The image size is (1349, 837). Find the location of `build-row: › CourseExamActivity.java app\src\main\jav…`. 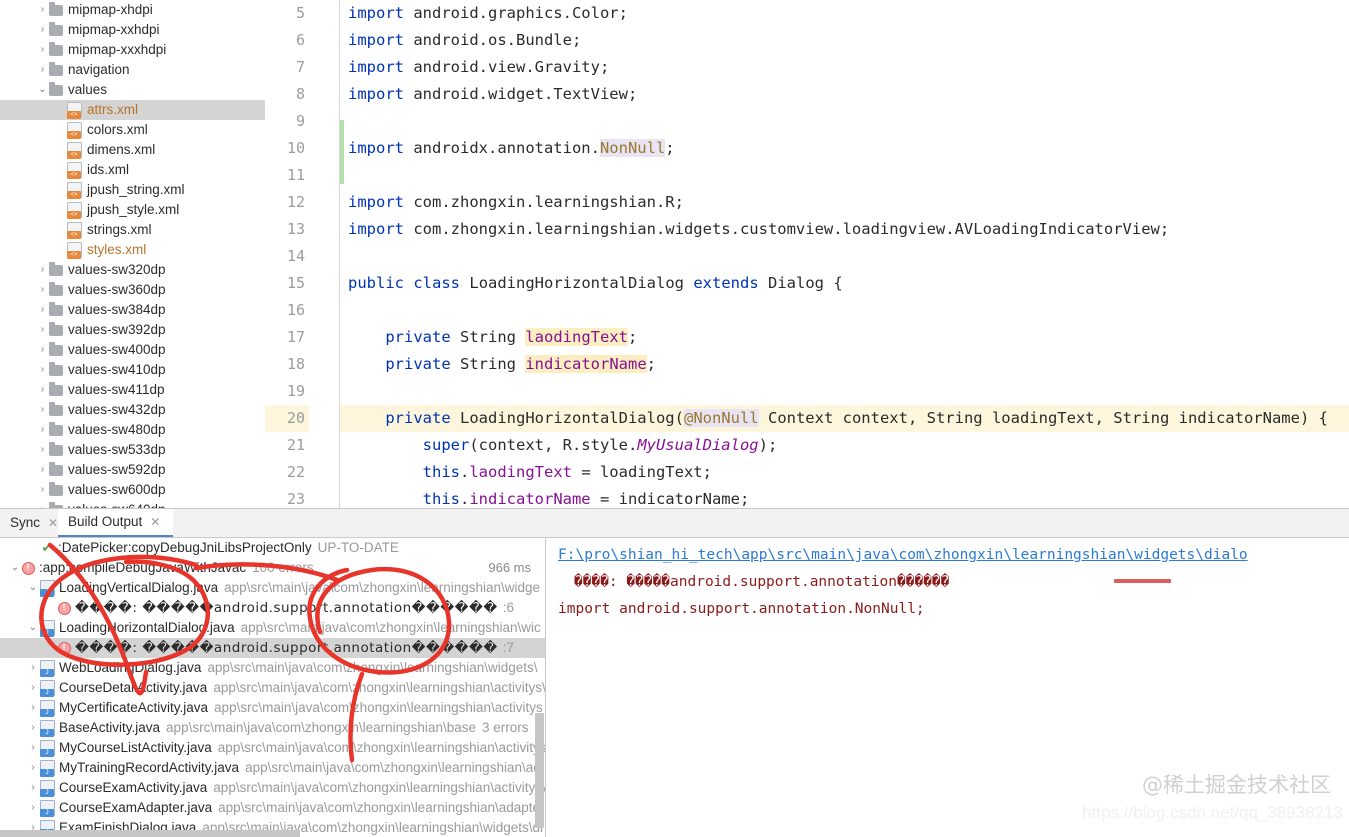

build-row: › CourseExamActivity.java app\src\main\jav… is located at coordinates (272, 788).